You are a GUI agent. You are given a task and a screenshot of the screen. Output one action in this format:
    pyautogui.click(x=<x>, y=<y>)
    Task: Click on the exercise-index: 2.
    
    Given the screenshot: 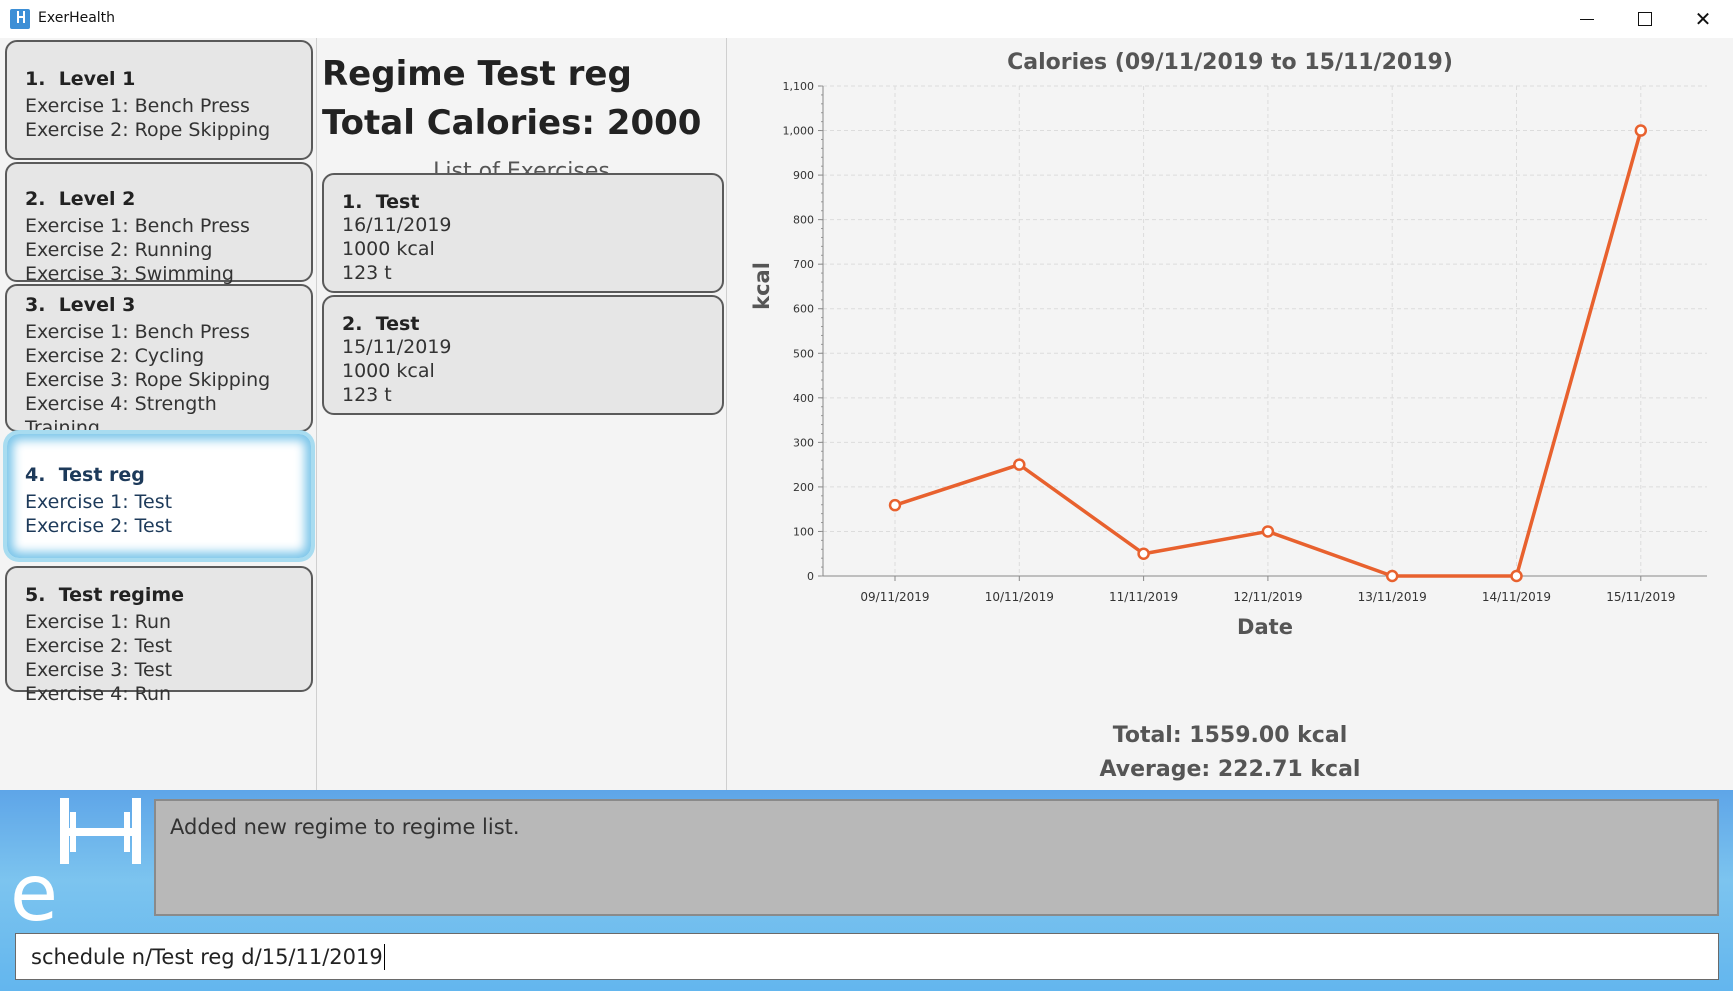 What is the action you would take?
    pyautogui.click(x=352, y=324)
    